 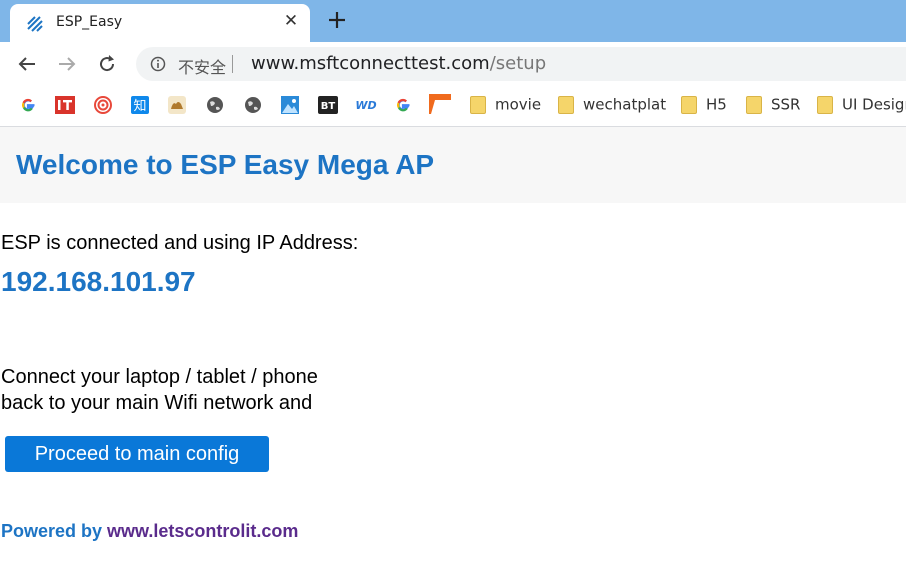 I want to click on bookmark-folder-ssr: SSR, so click(x=773, y=105).